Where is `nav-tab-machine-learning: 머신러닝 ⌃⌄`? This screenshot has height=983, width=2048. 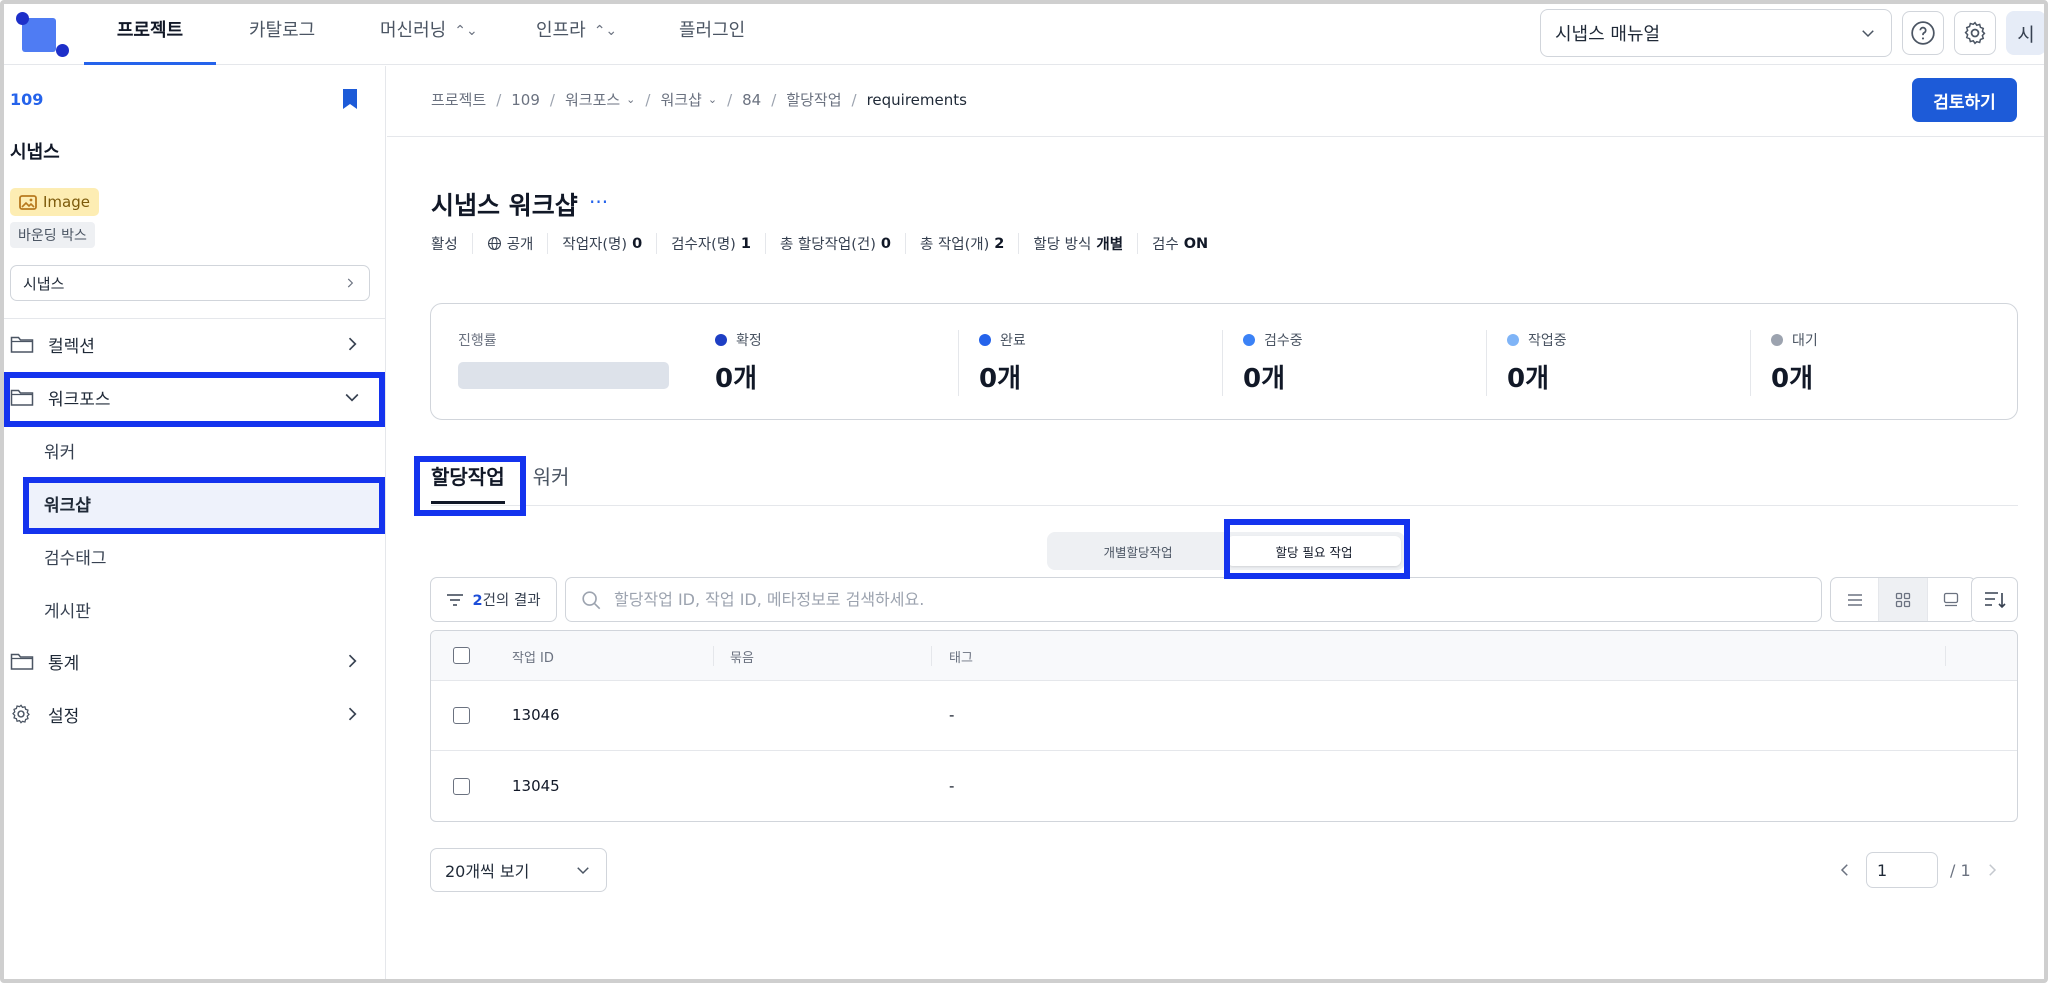
nav-tab-machine-learning: 머신러닝 ⌃⌄ is located at coordinates (429, 34).